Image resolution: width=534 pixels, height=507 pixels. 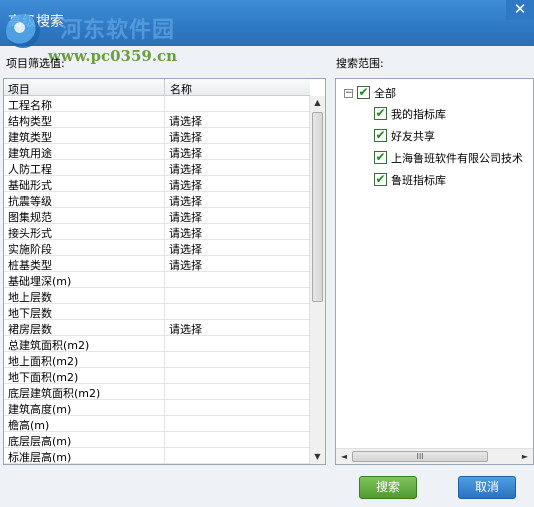 I want to click on scrollbar-thumb: III, so click(x=420, y=456).